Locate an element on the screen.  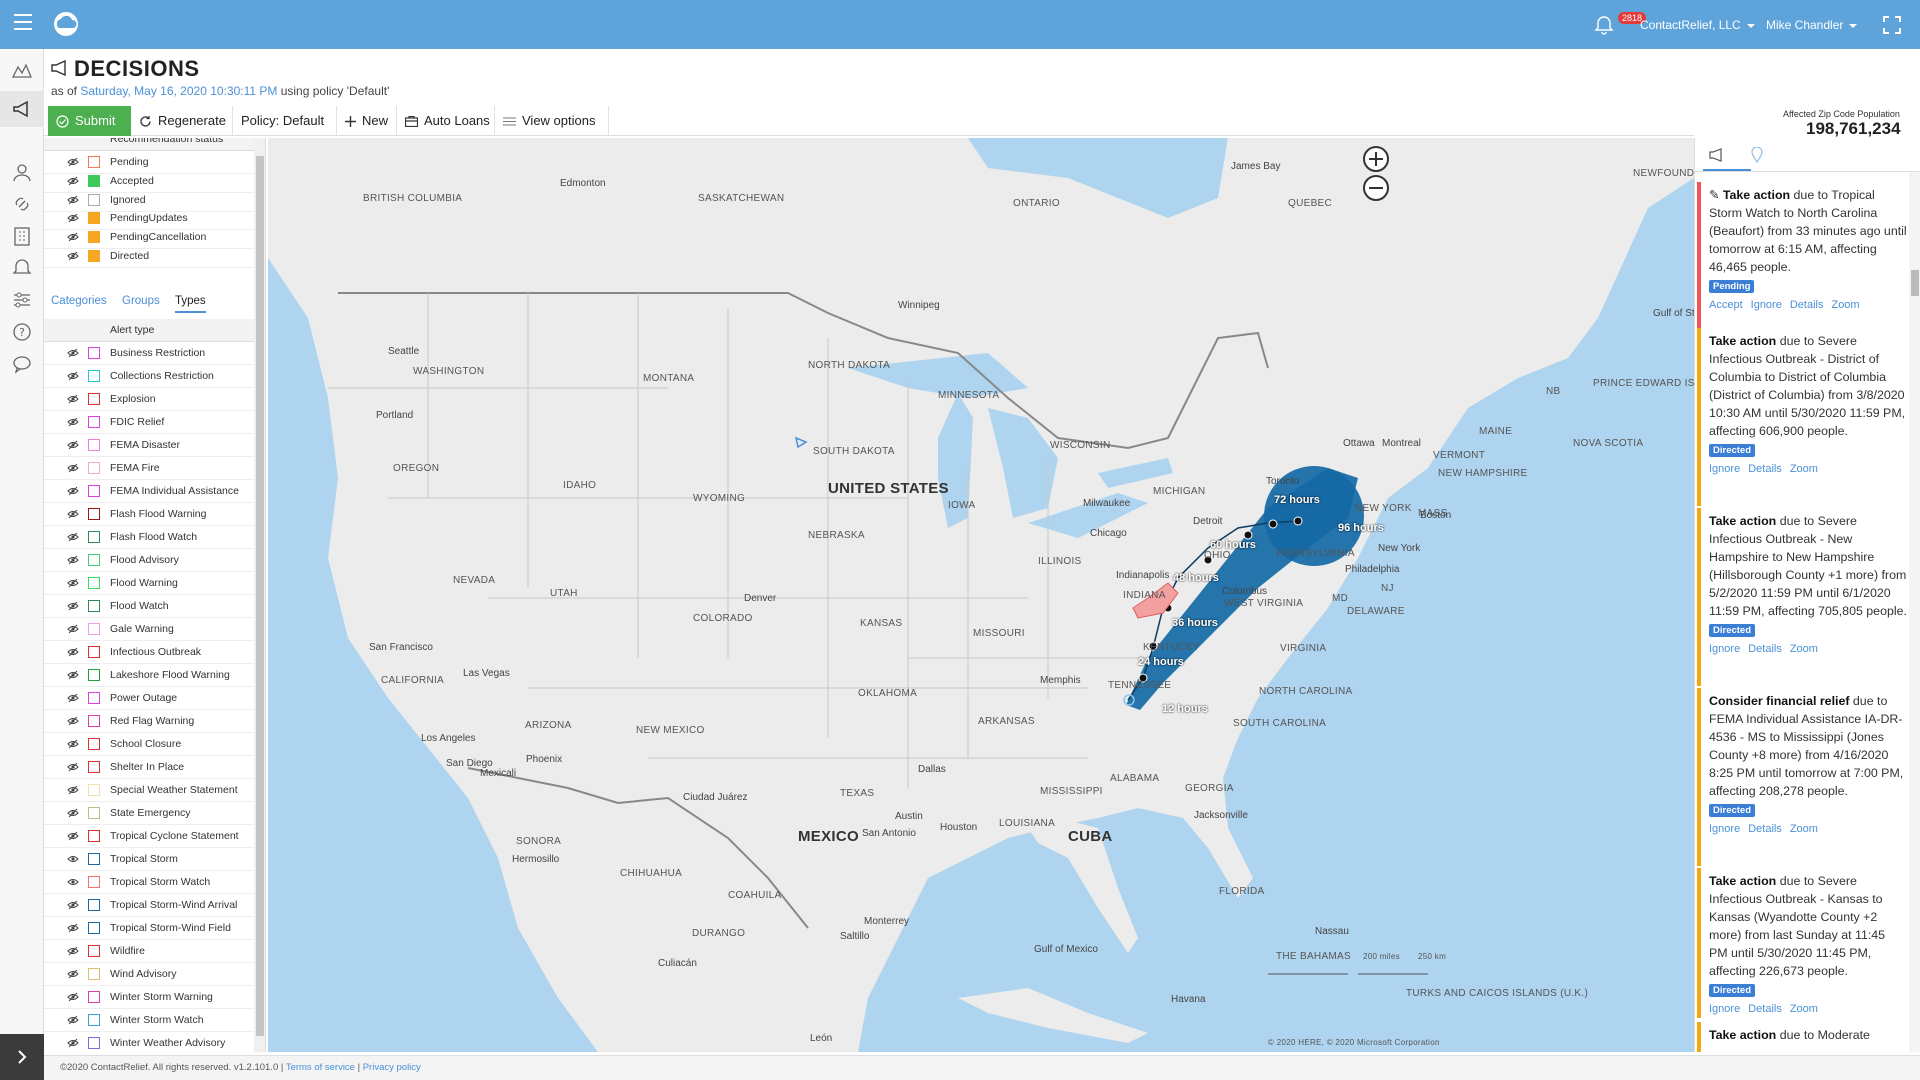
legend-type-row: Wind Advisory is located at coordinates (149, 974).